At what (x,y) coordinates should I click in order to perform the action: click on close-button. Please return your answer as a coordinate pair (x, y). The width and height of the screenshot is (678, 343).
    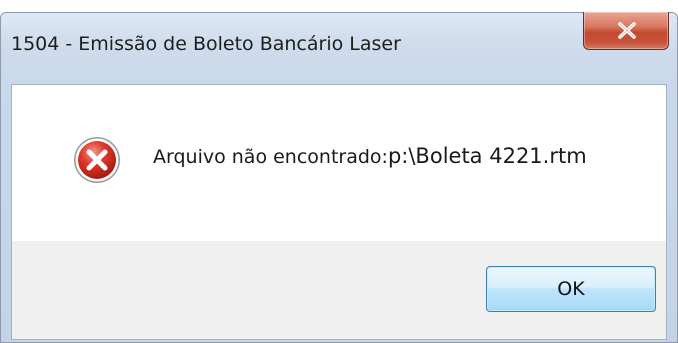
    Looking at the image, I should click on (626, 31).